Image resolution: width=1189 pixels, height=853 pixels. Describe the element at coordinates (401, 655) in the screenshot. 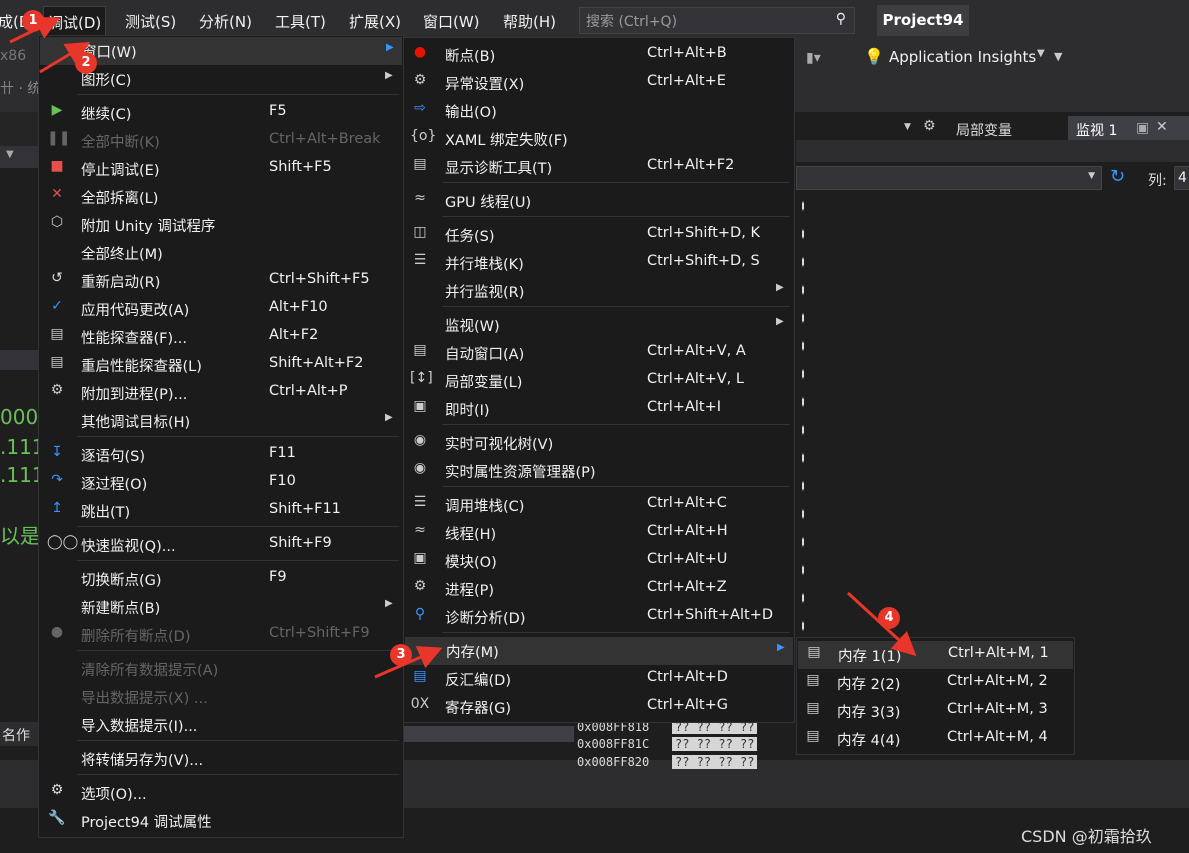

I see `step-marker: 3` at that location.